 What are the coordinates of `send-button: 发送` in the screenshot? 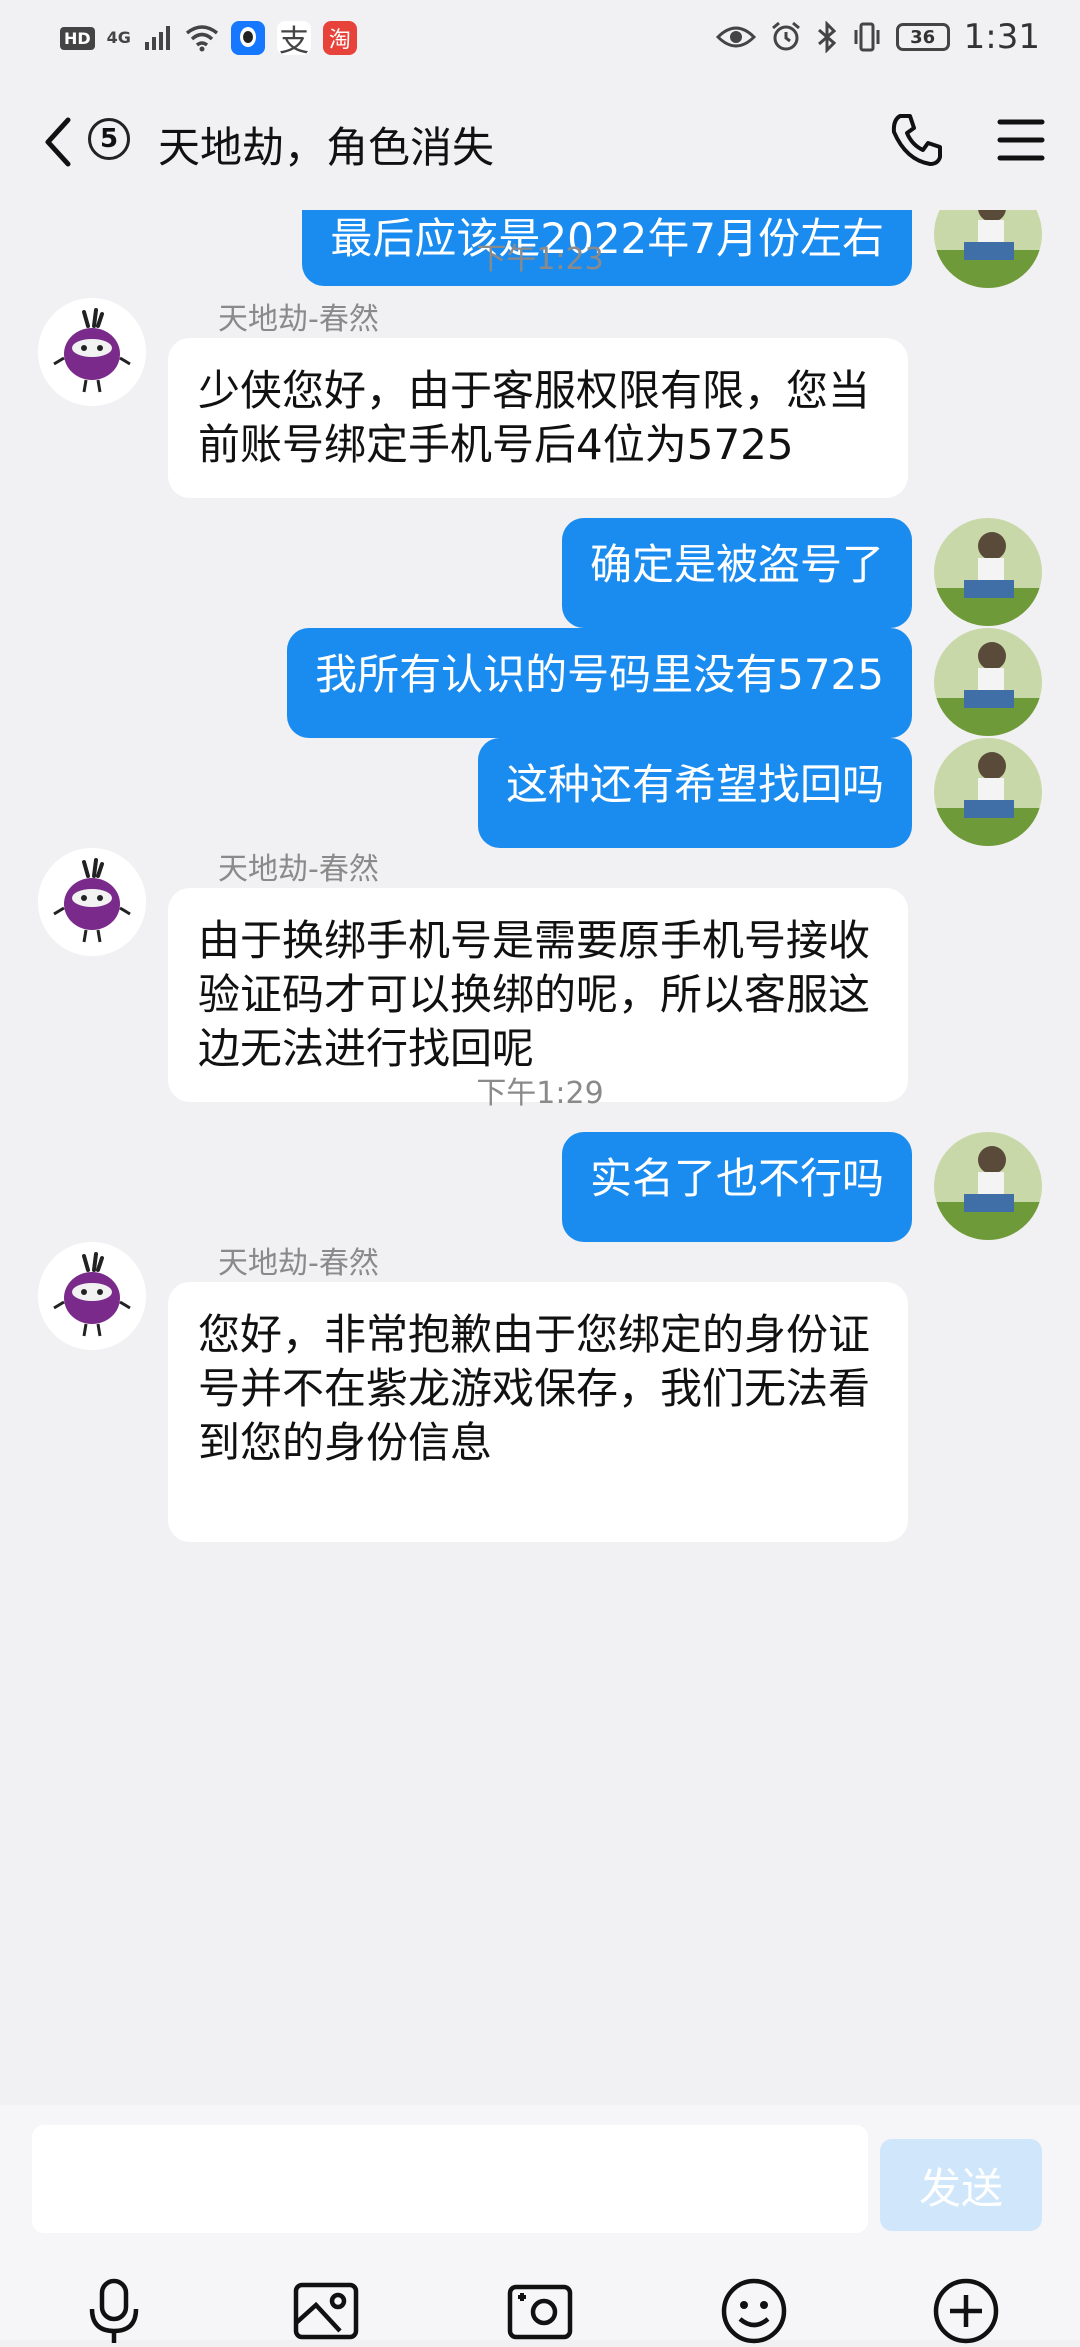 It's located at (961, 2185).